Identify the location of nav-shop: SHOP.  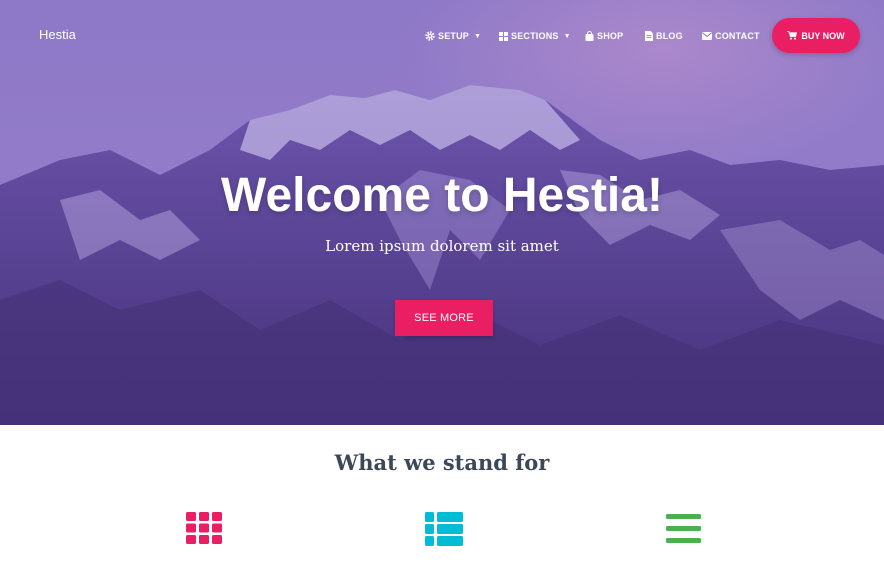
(604, 36).